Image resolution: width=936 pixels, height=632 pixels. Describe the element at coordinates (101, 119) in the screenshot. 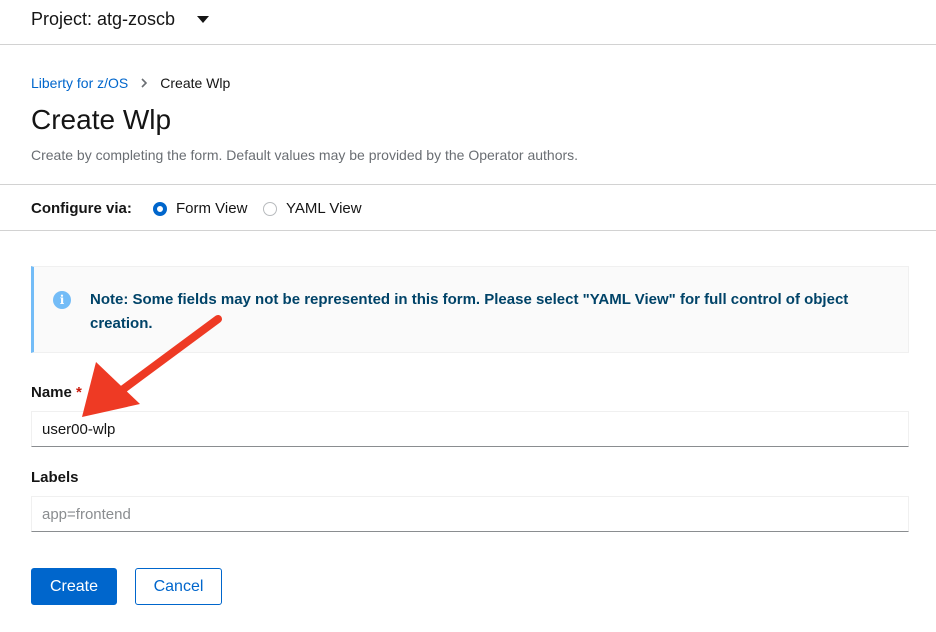

I see `page-title: Create Wlp` at that location.